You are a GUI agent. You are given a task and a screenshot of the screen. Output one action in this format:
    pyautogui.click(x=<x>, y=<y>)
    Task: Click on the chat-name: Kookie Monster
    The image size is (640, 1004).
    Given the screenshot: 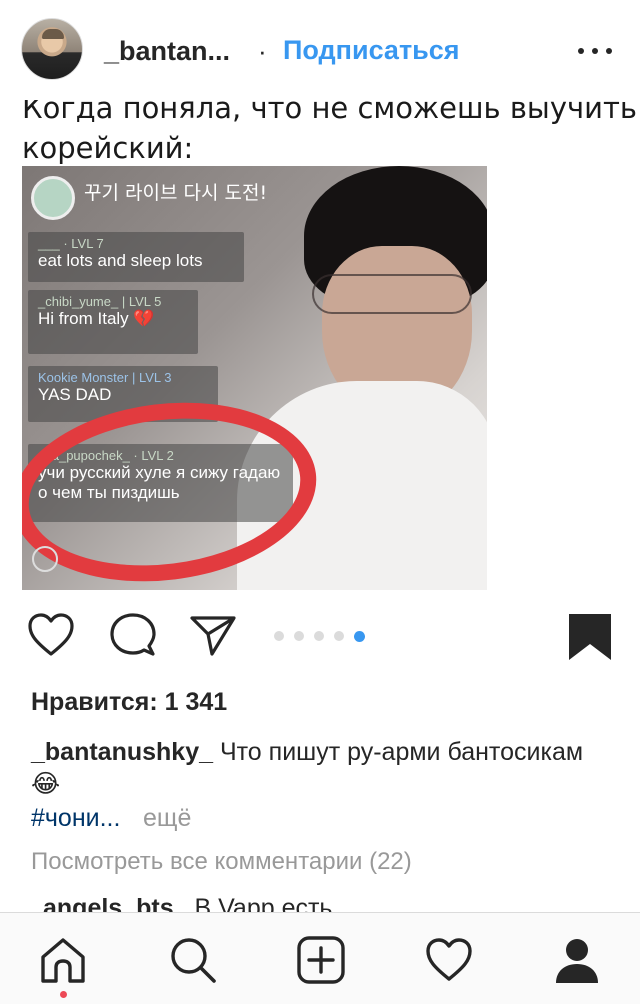 What is the action you would take?
    pyautogui.click(x=83, y=377)
    